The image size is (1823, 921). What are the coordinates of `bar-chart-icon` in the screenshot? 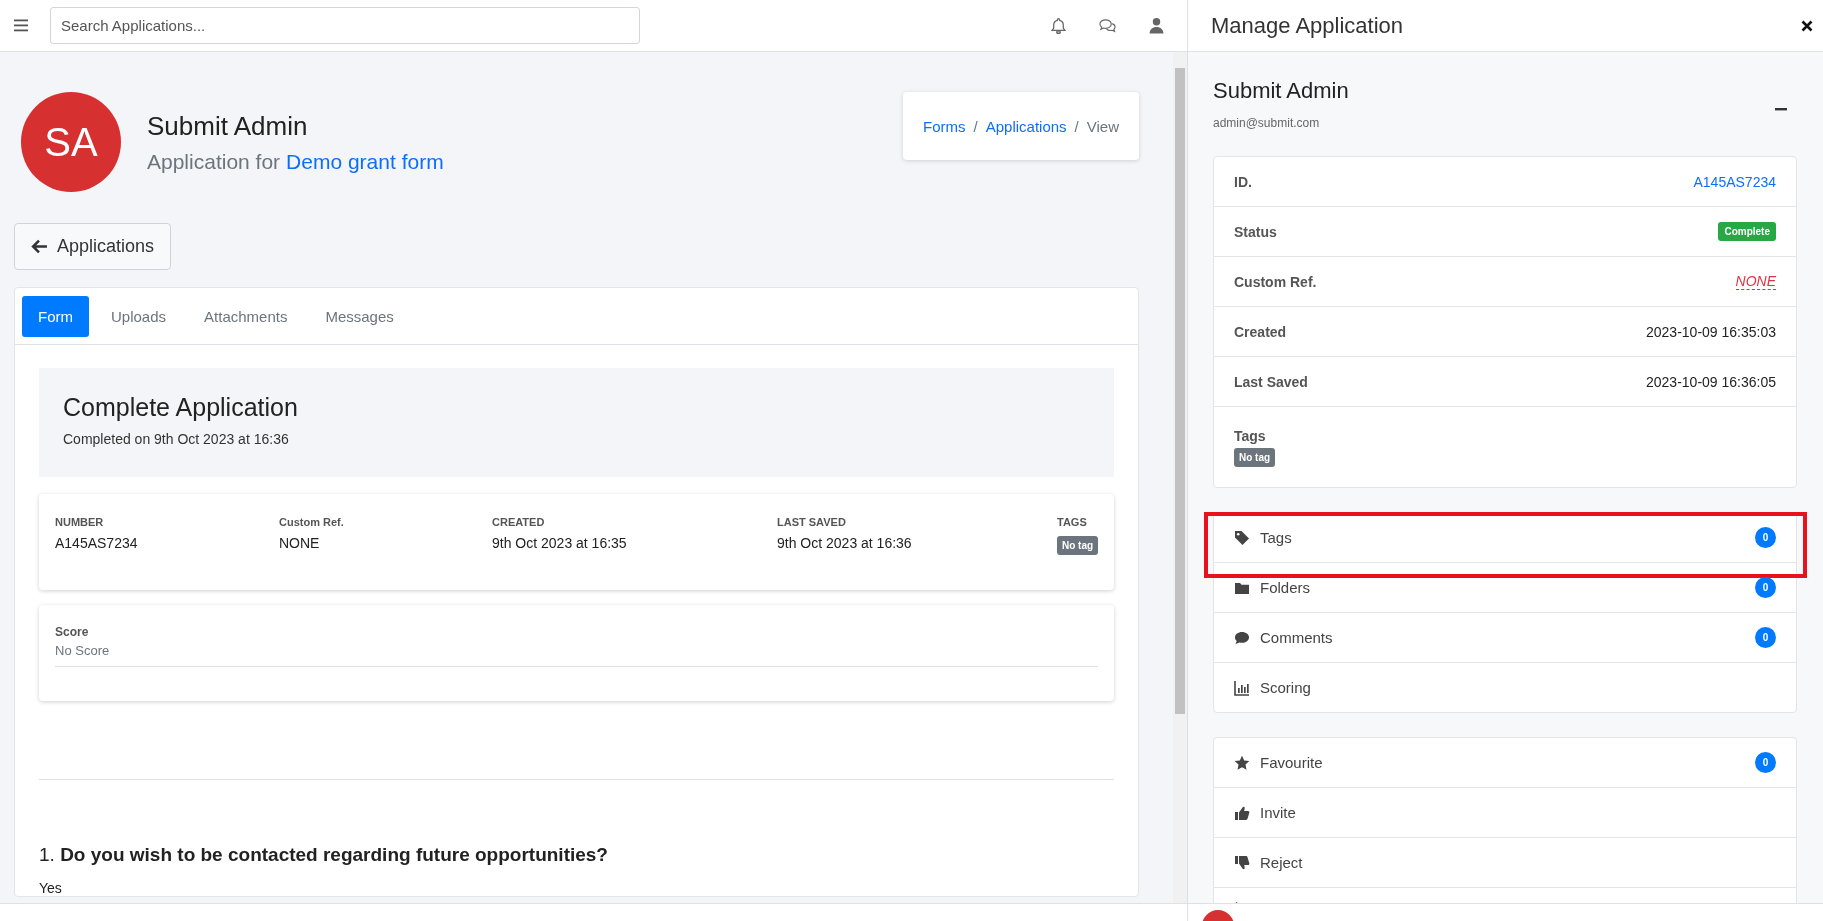 It's located at (1242, 687).